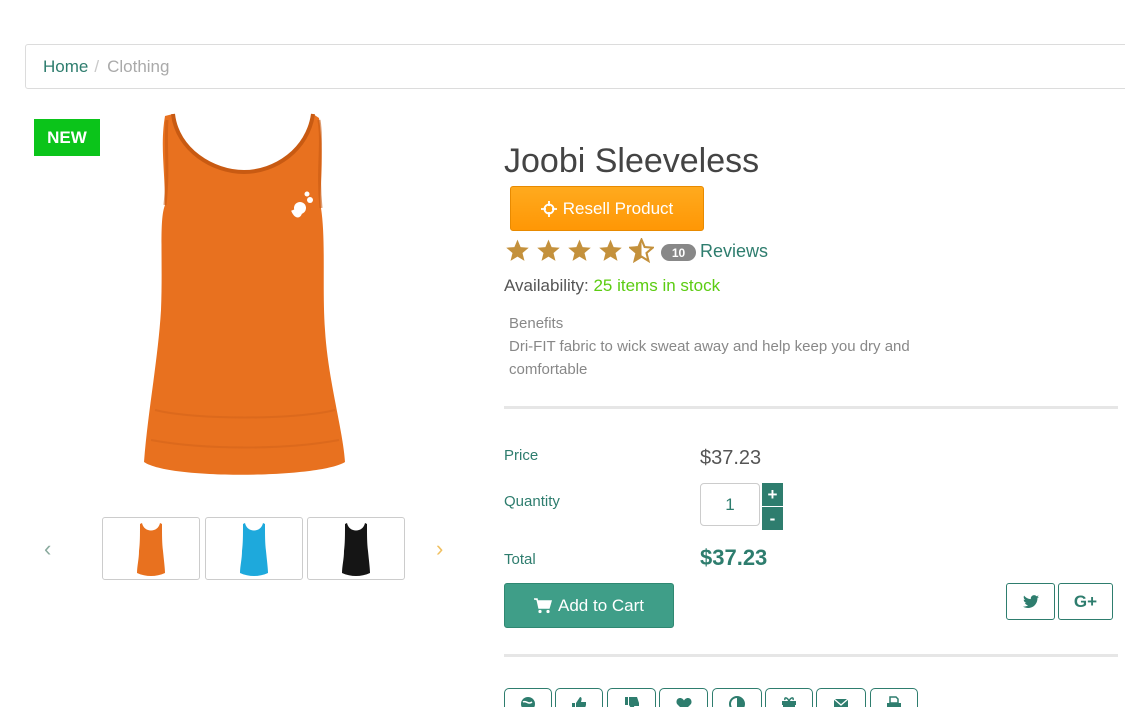  What do you see at coordinates (731, 458) in the screenshot?
I see `price-value: $37.23` at bounding box center [731, 458].